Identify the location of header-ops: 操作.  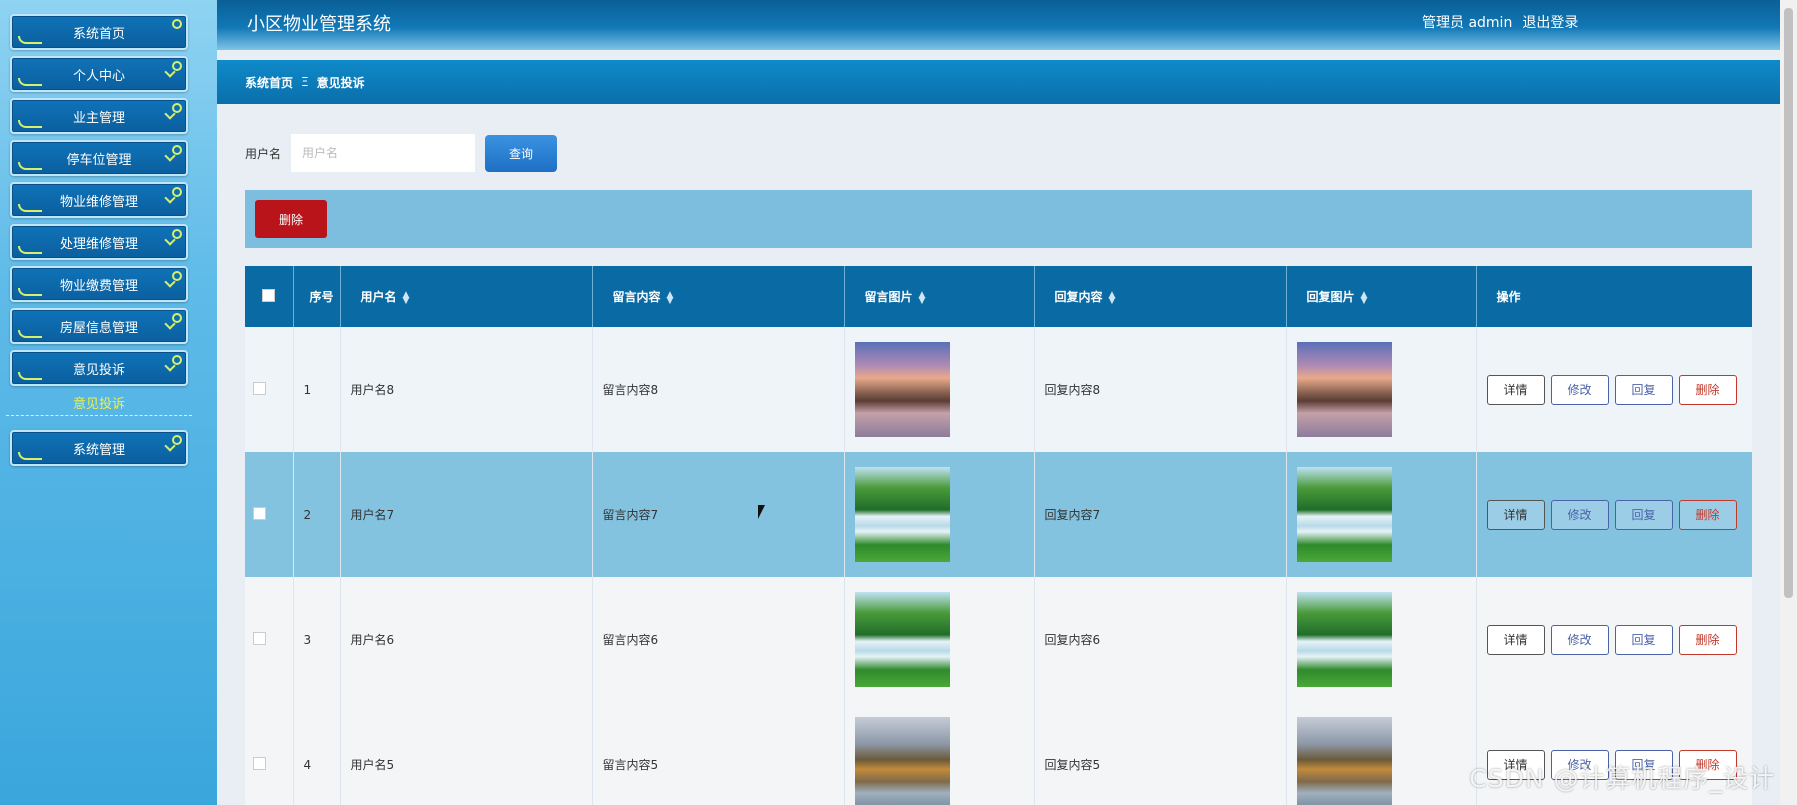
(1614, 296).